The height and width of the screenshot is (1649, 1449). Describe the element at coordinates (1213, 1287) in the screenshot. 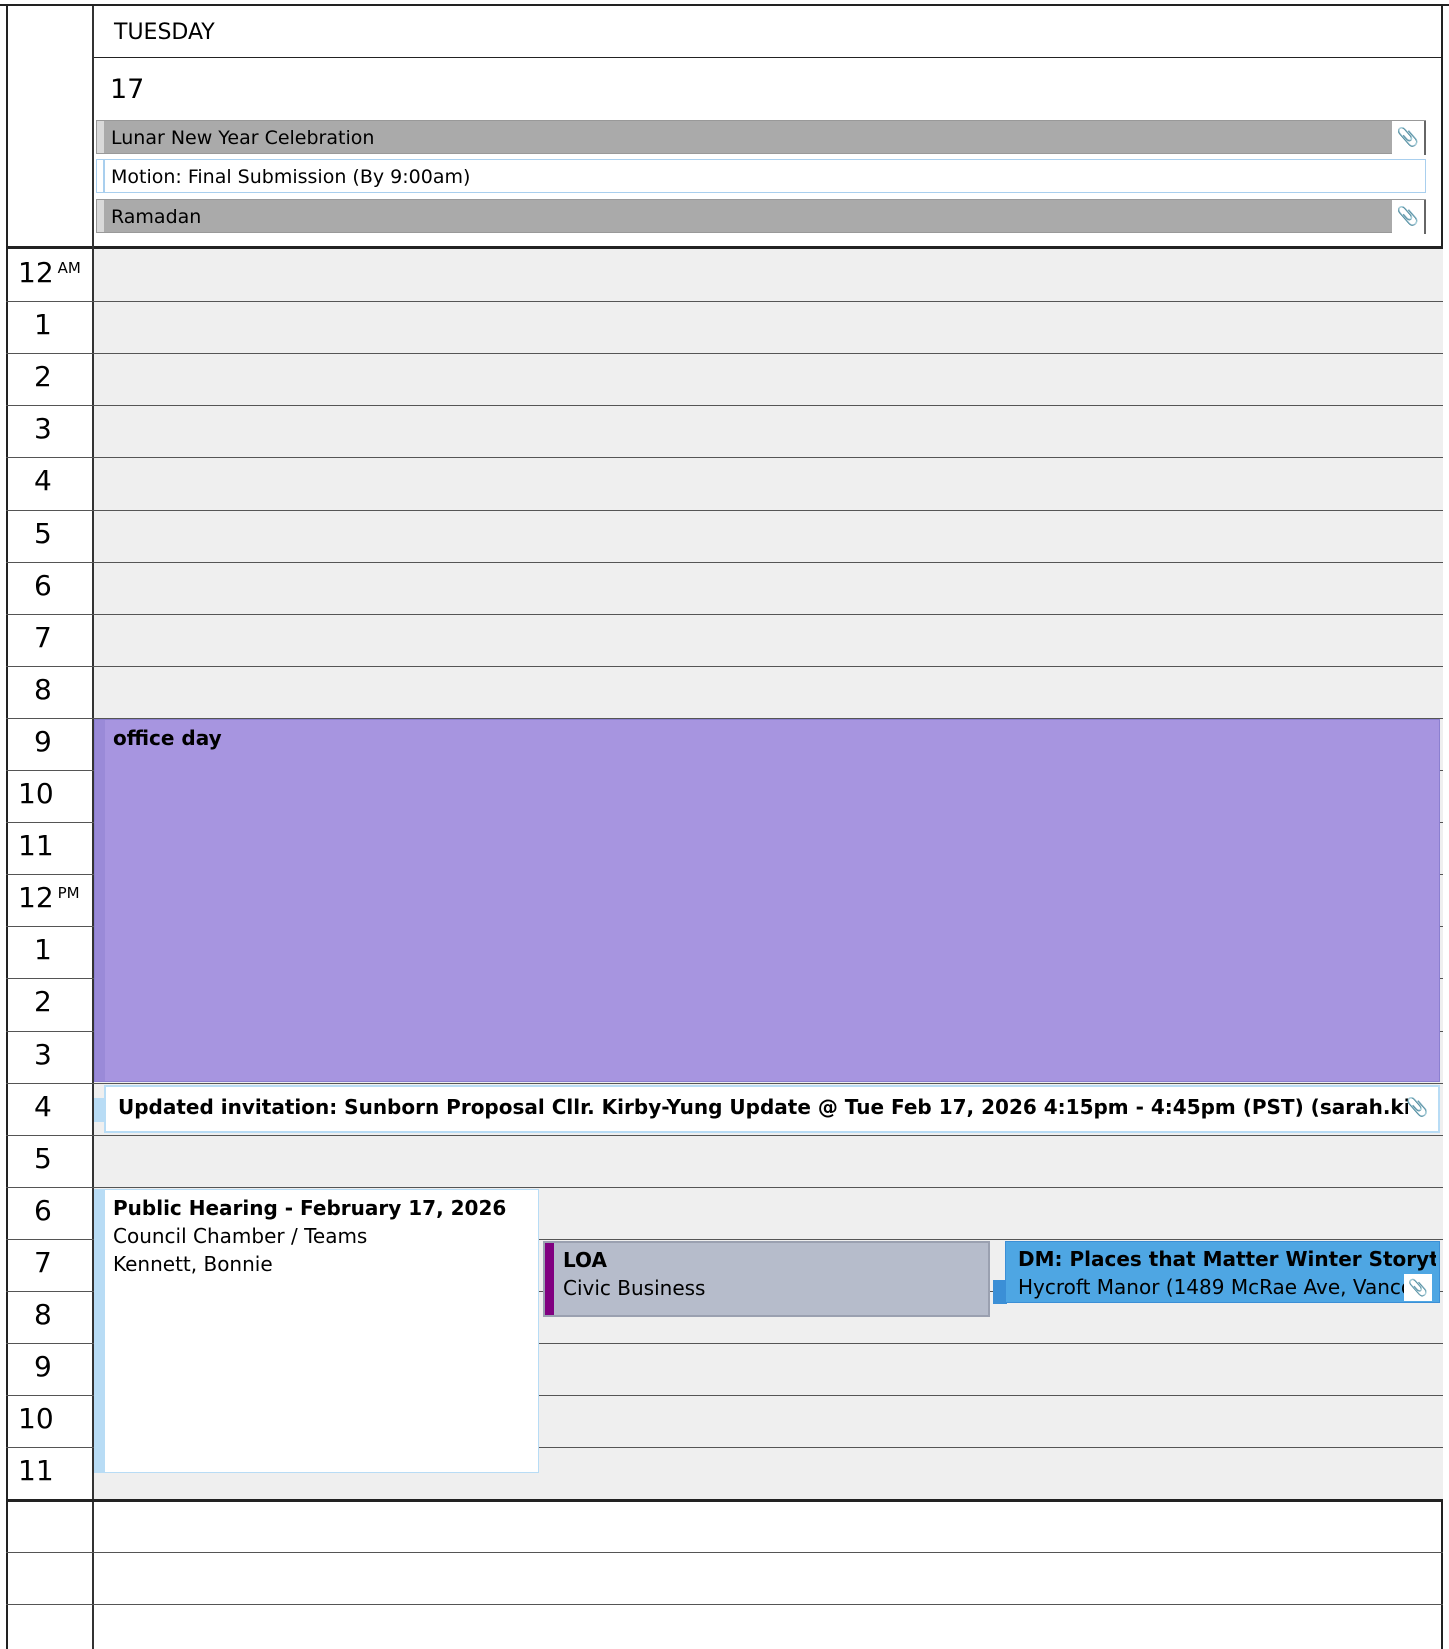

I see `event-location: Hycroft Manor (1489 McRae Ave, Vancou` at that location.